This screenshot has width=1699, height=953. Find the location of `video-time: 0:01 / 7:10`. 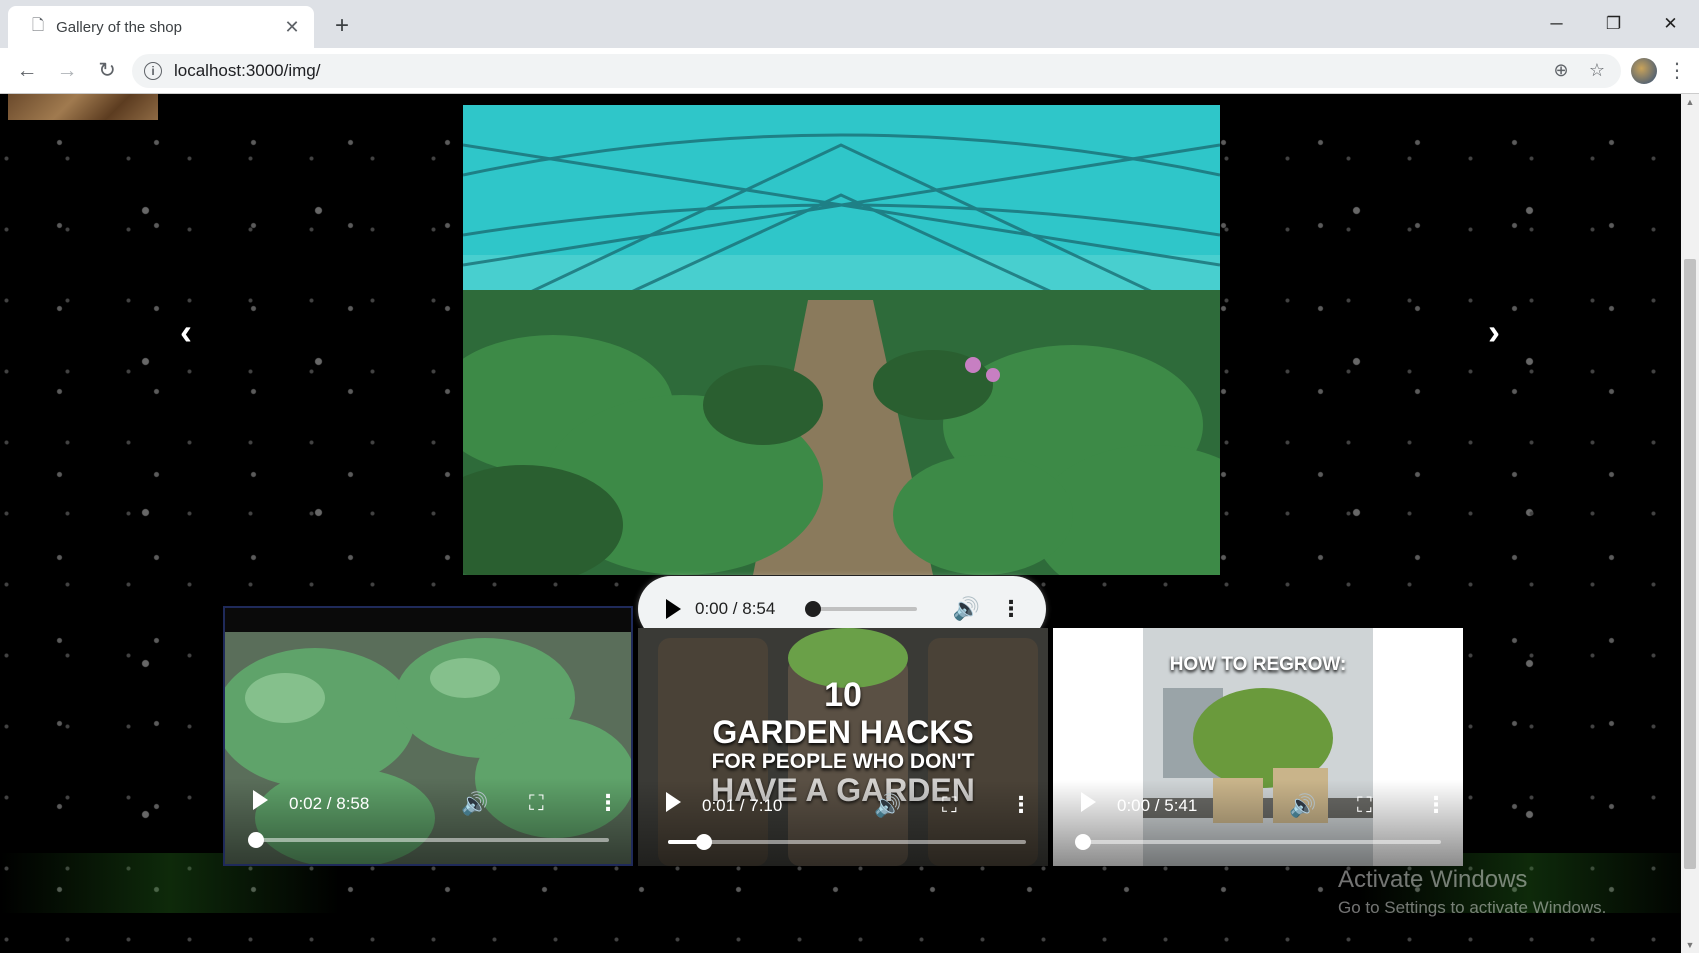

video-time: 0:01 / 7:10 is located at coordinates (742, 805).